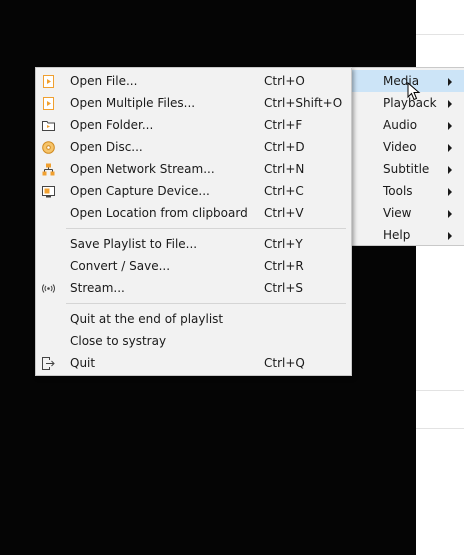 The width and height of the screenshot is (464, 555). Describe the element at coordinates (193, 288) in the screenshot. I see `menu-item-stream: Stream... Ctrl+S` at that location.